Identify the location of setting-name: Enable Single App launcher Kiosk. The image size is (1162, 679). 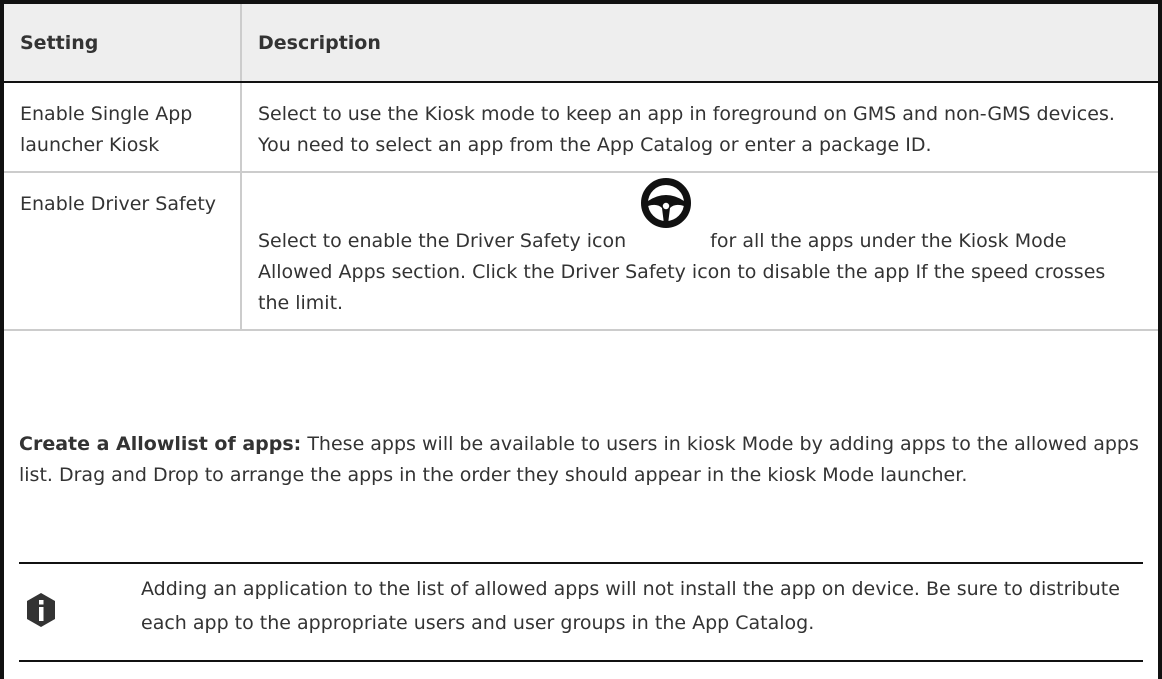
(123, 127).